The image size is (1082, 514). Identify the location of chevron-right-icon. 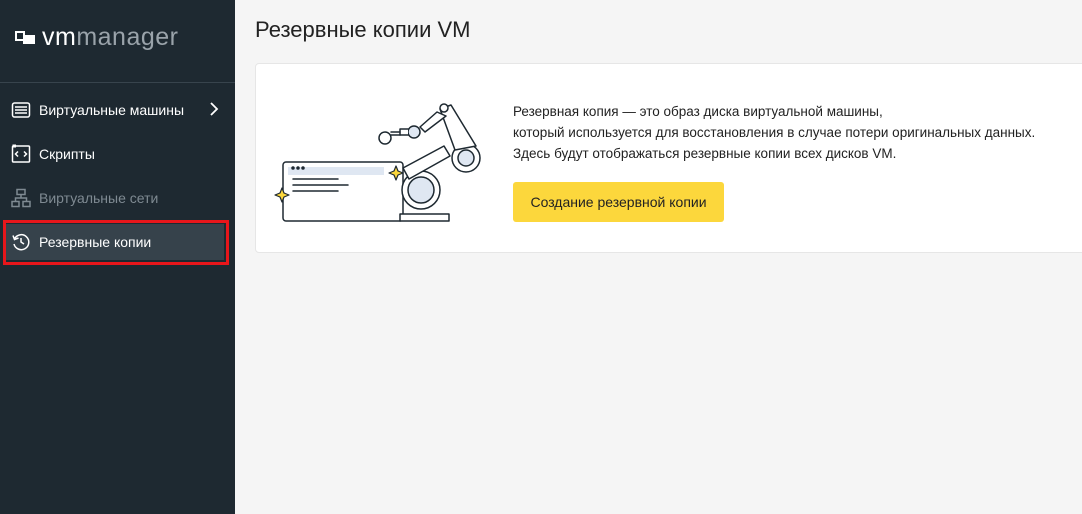
(214, 110).